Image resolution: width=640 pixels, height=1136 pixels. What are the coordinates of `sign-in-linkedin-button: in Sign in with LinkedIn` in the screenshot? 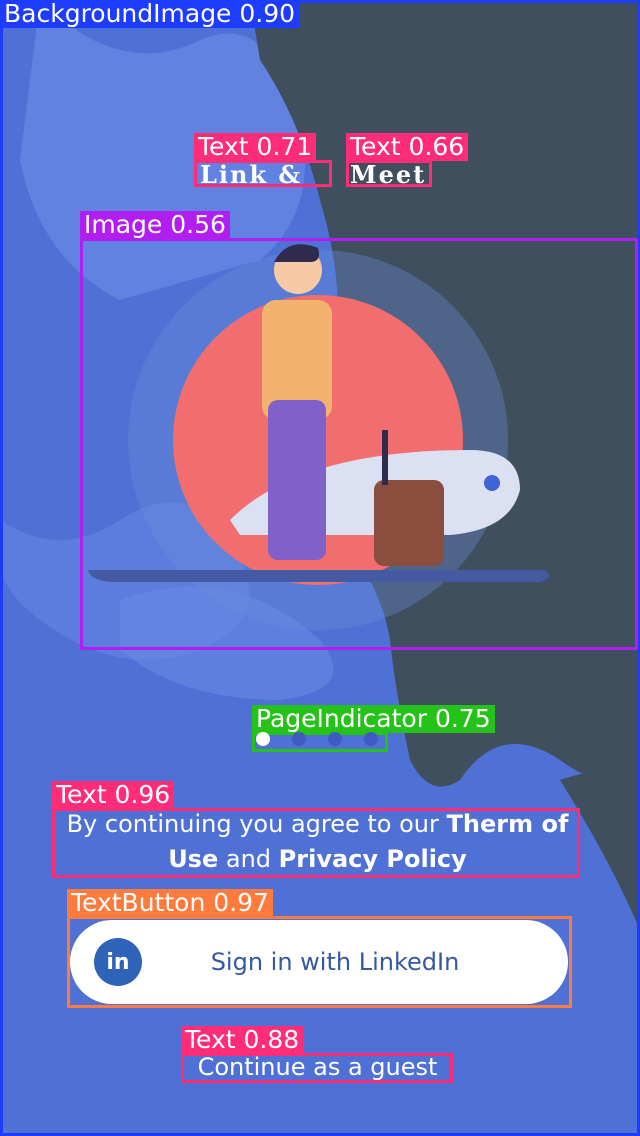 It's located at (319, 962).